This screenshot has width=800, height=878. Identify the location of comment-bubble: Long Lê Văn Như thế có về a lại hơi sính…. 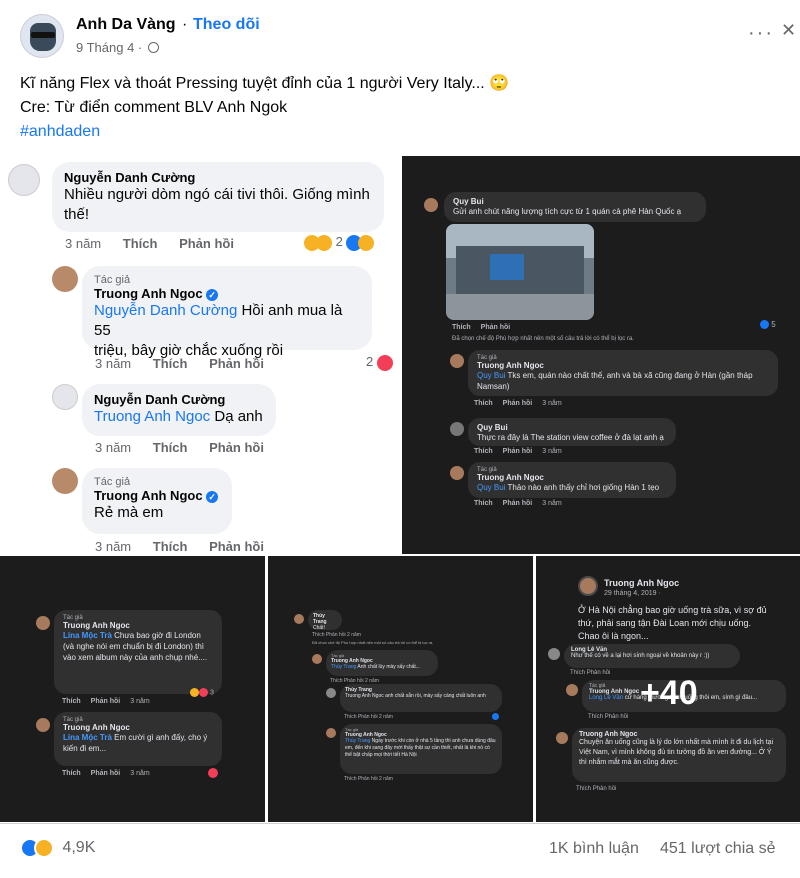
(652, 656).